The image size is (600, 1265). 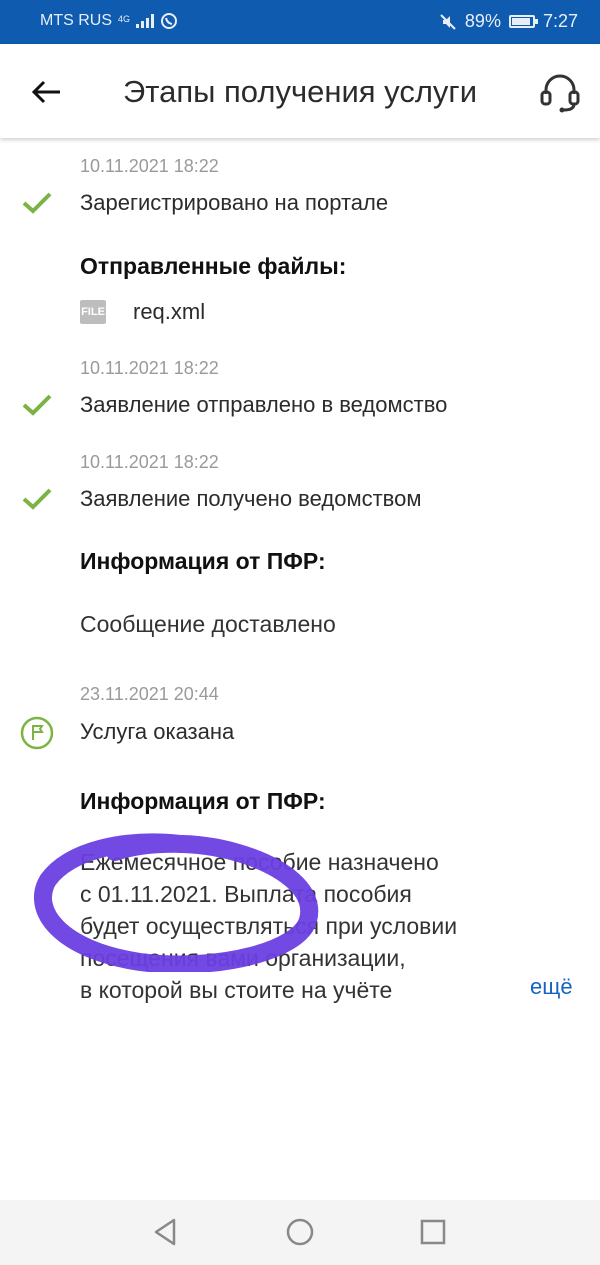 I want to click on info-line: будет осуществляться при условии, so click(x=269, y=926).